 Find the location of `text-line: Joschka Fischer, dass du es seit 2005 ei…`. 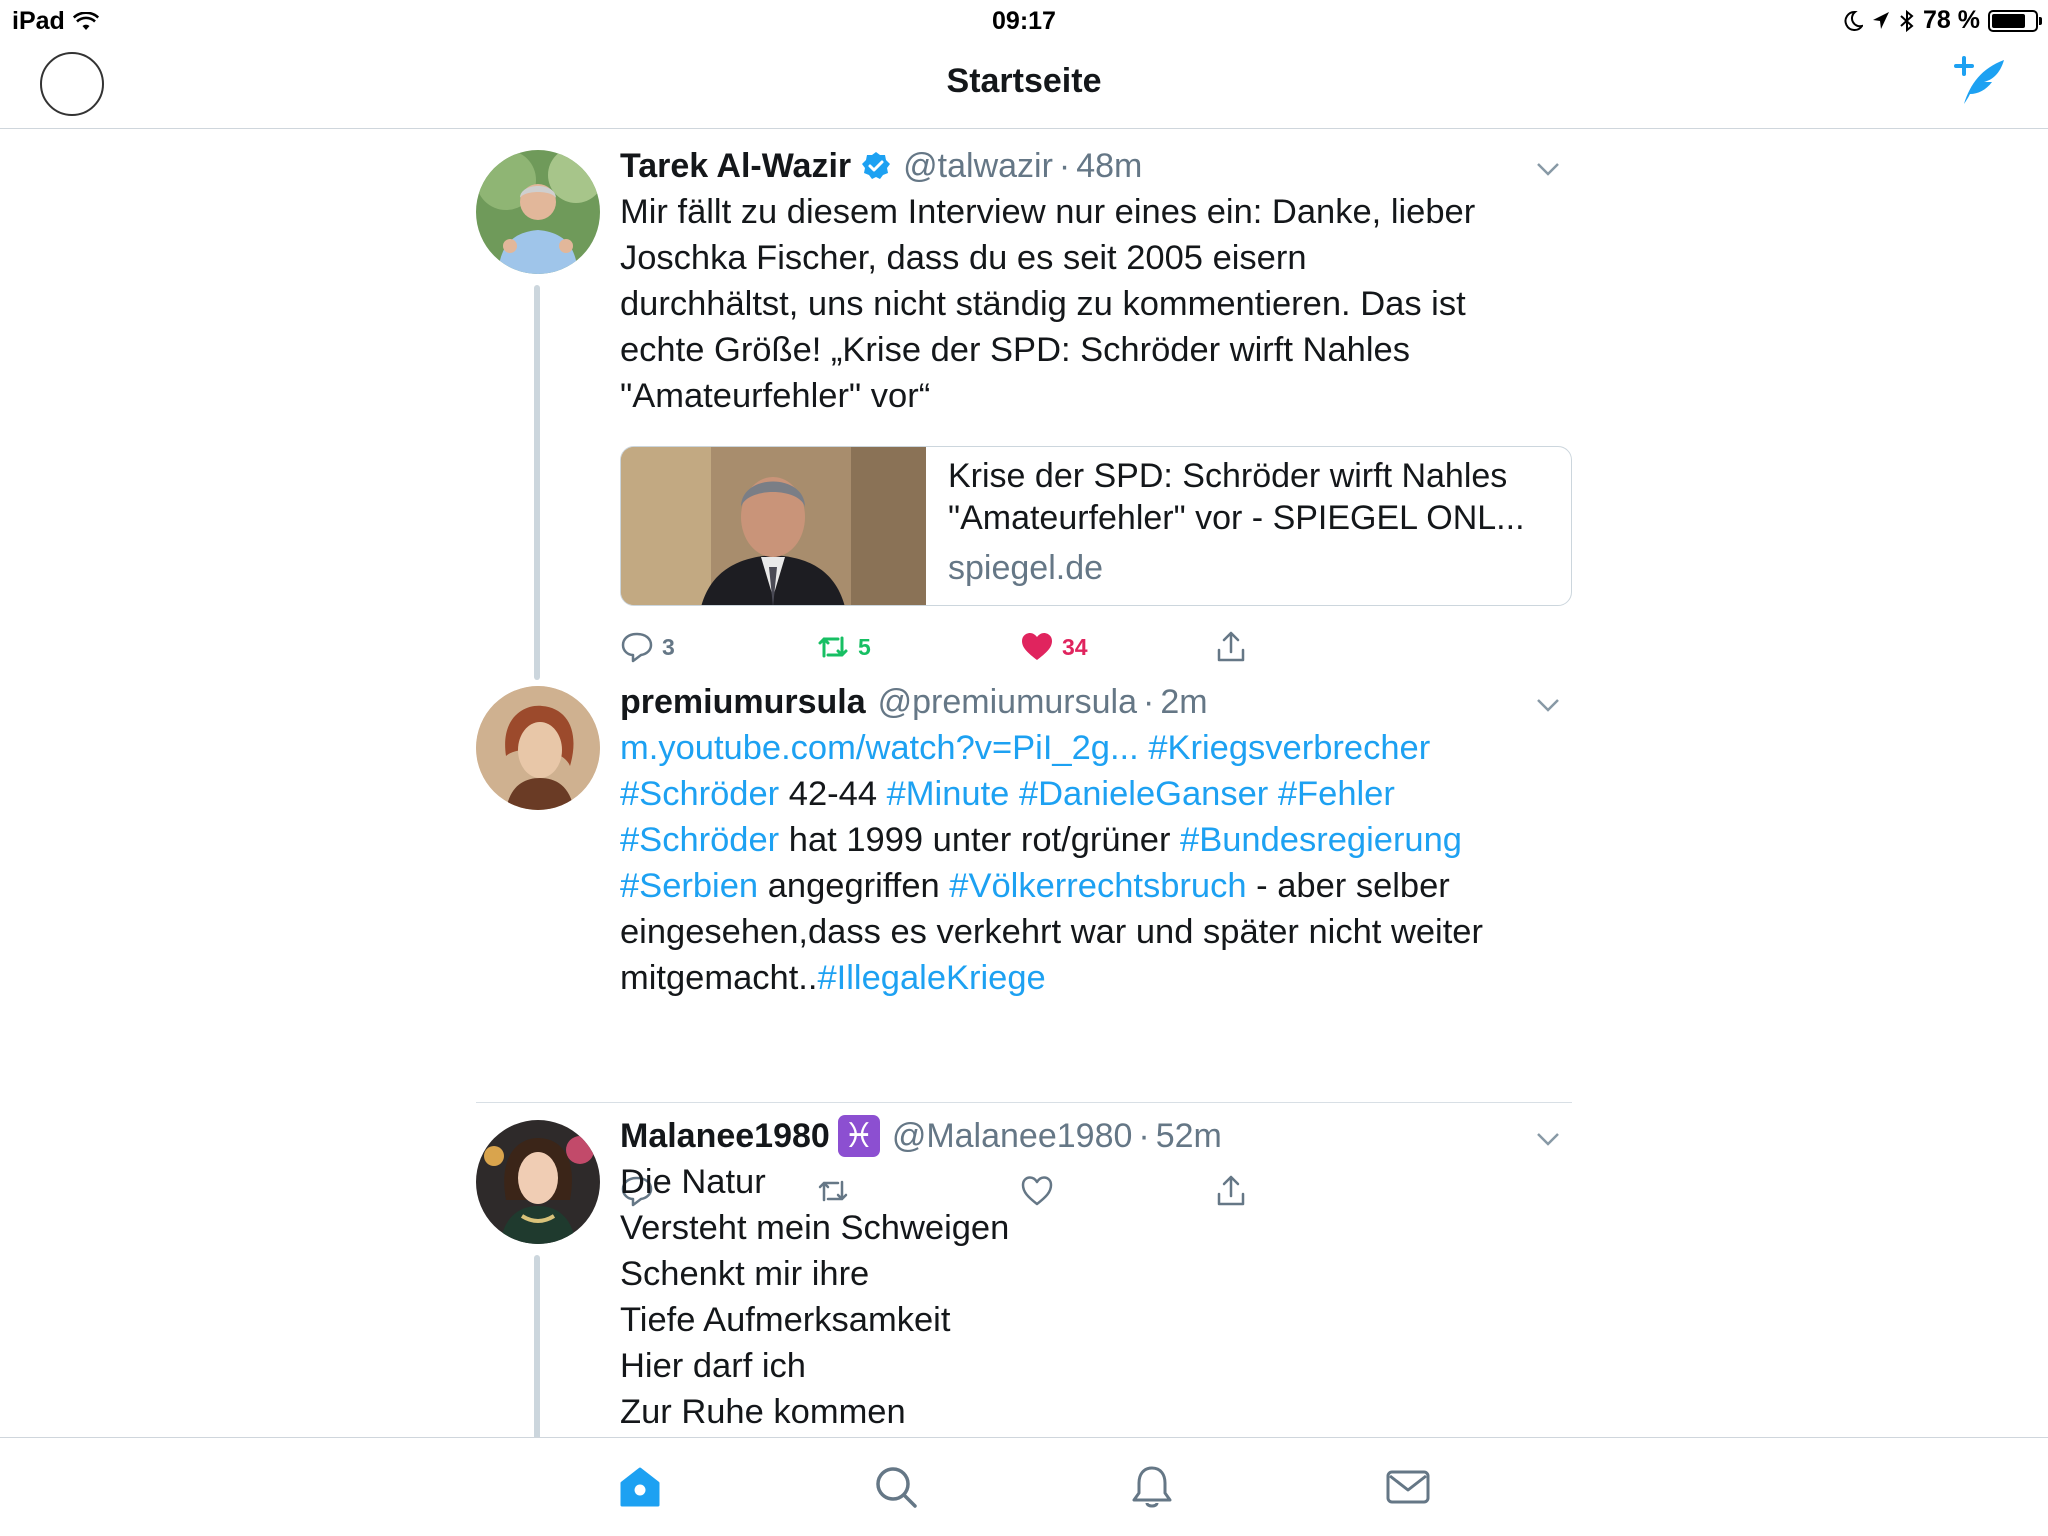

text-line: Joschka Fischer, dass du es seit 2005 ei… is located at coordinates (963, 258).